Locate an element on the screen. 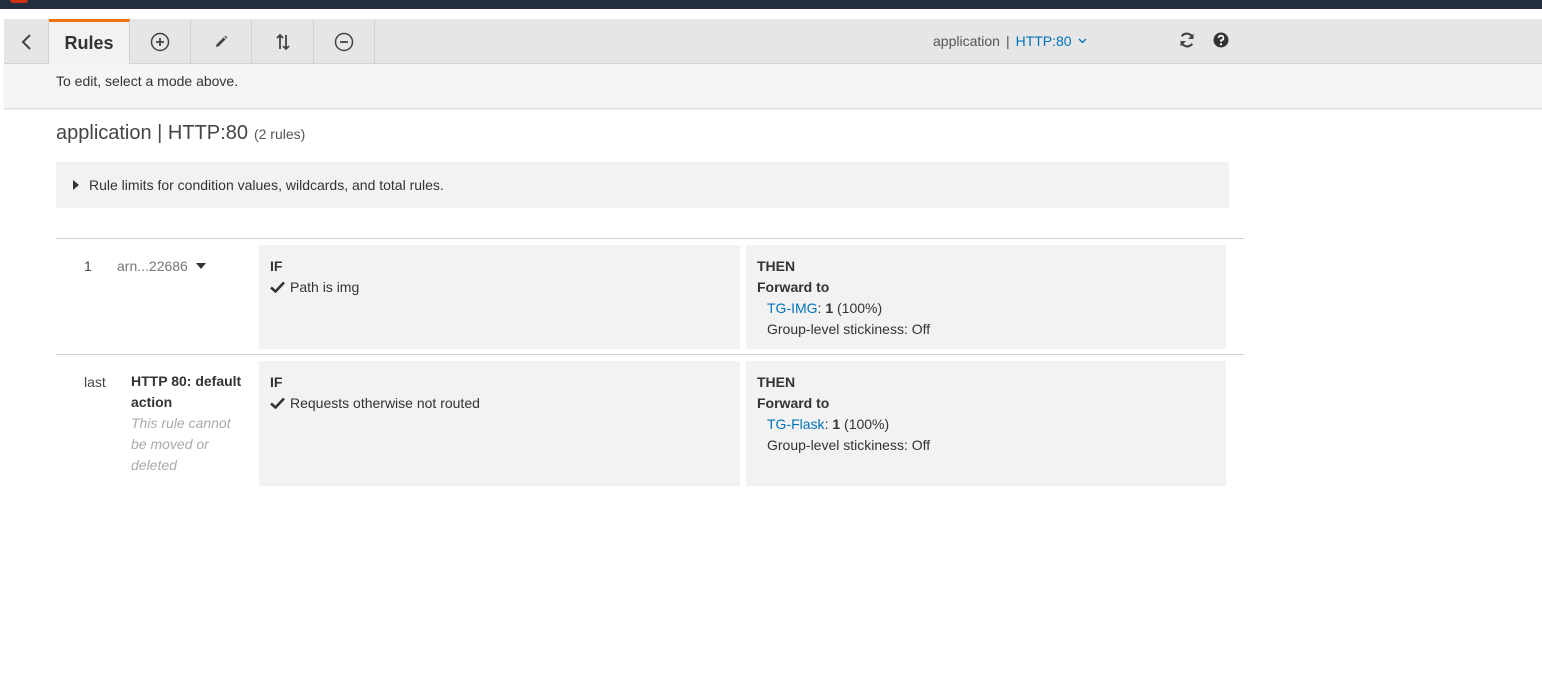  listener-title: application | HTTP:80 is located at coordinates (152, 133).